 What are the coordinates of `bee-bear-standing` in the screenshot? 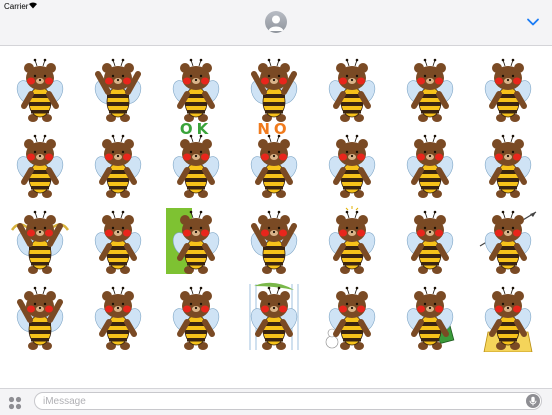 It's located at (40, 89).